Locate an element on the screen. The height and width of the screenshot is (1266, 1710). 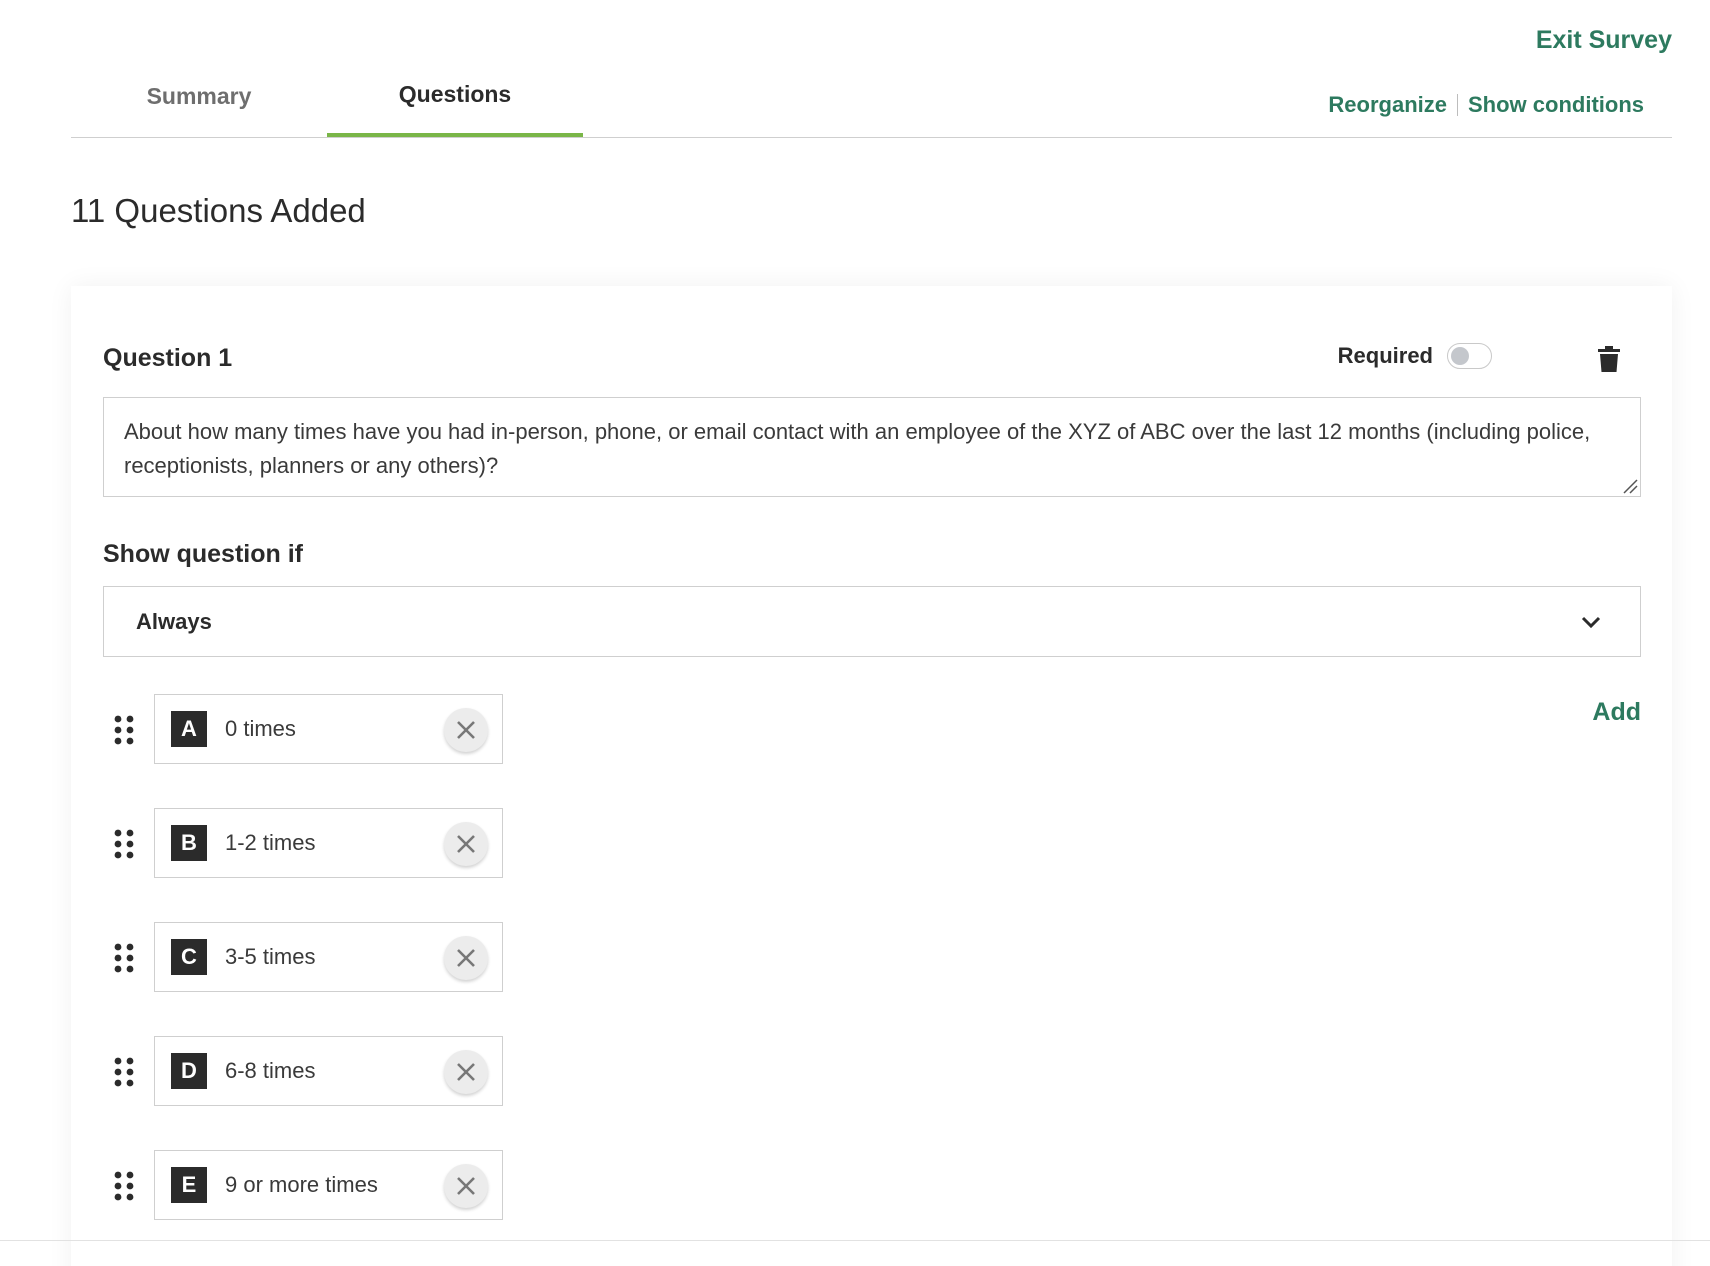
answer-row: E 9 or more times is located at coordinates (309, 1185).